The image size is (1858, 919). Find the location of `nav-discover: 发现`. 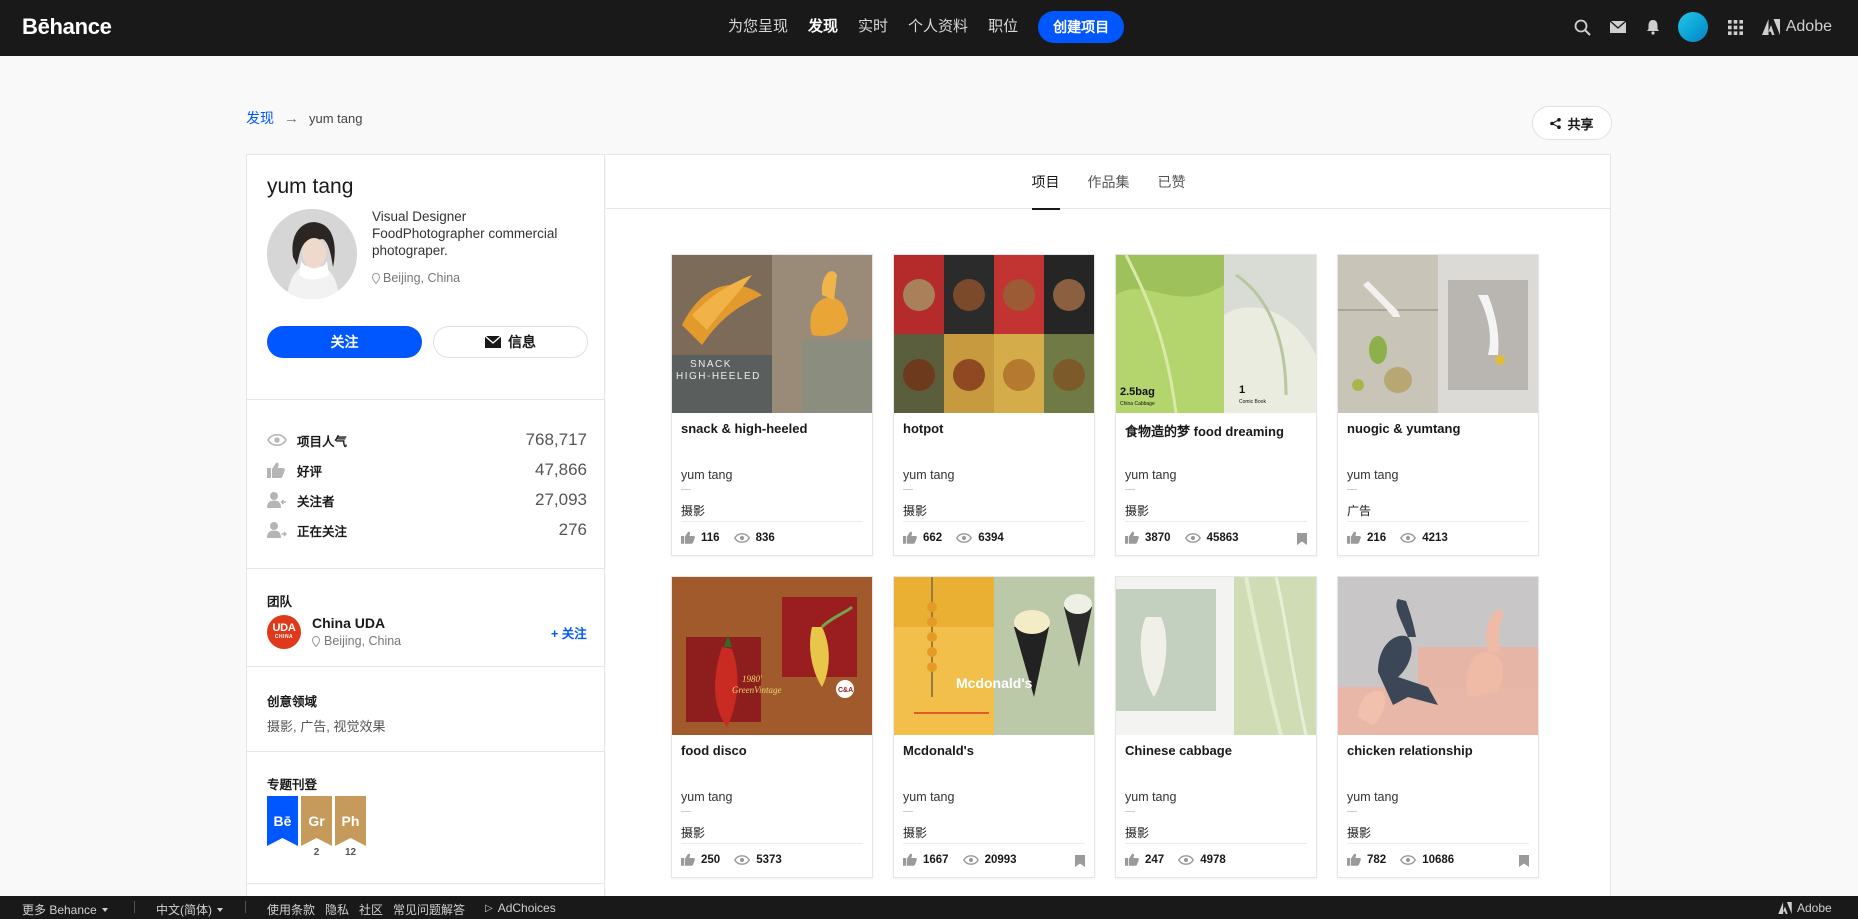

nav-discover: 发现 is located at coordinates (823, 27).